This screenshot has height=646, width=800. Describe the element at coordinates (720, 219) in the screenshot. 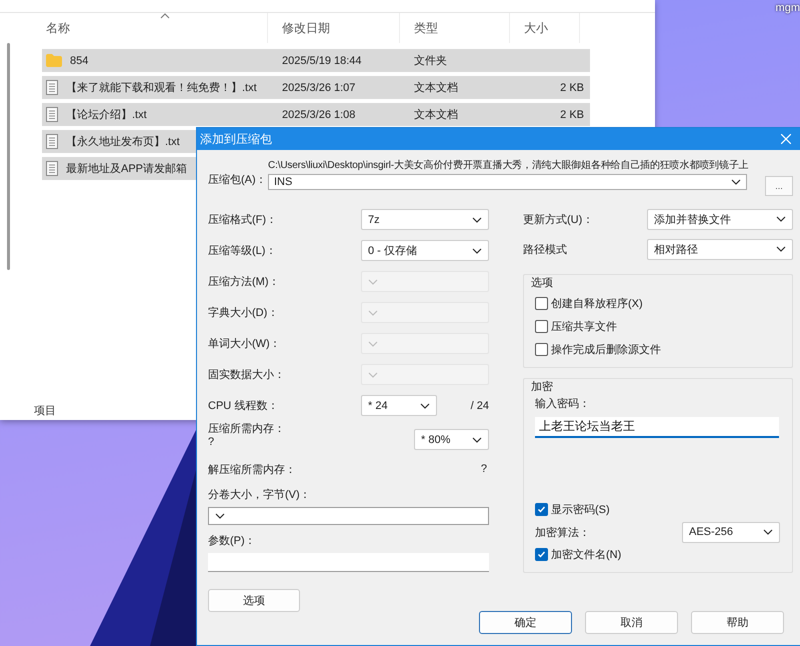

I see `dropdown: 添加并替换文件` at that location.